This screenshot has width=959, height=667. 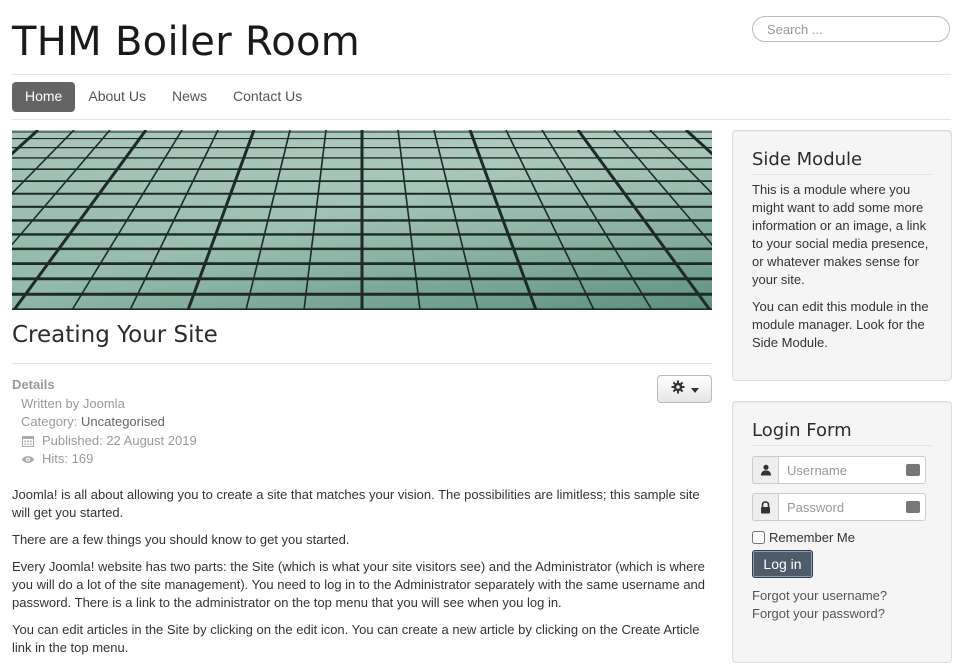 I want to click on username-field, so click(x=852, y=470).